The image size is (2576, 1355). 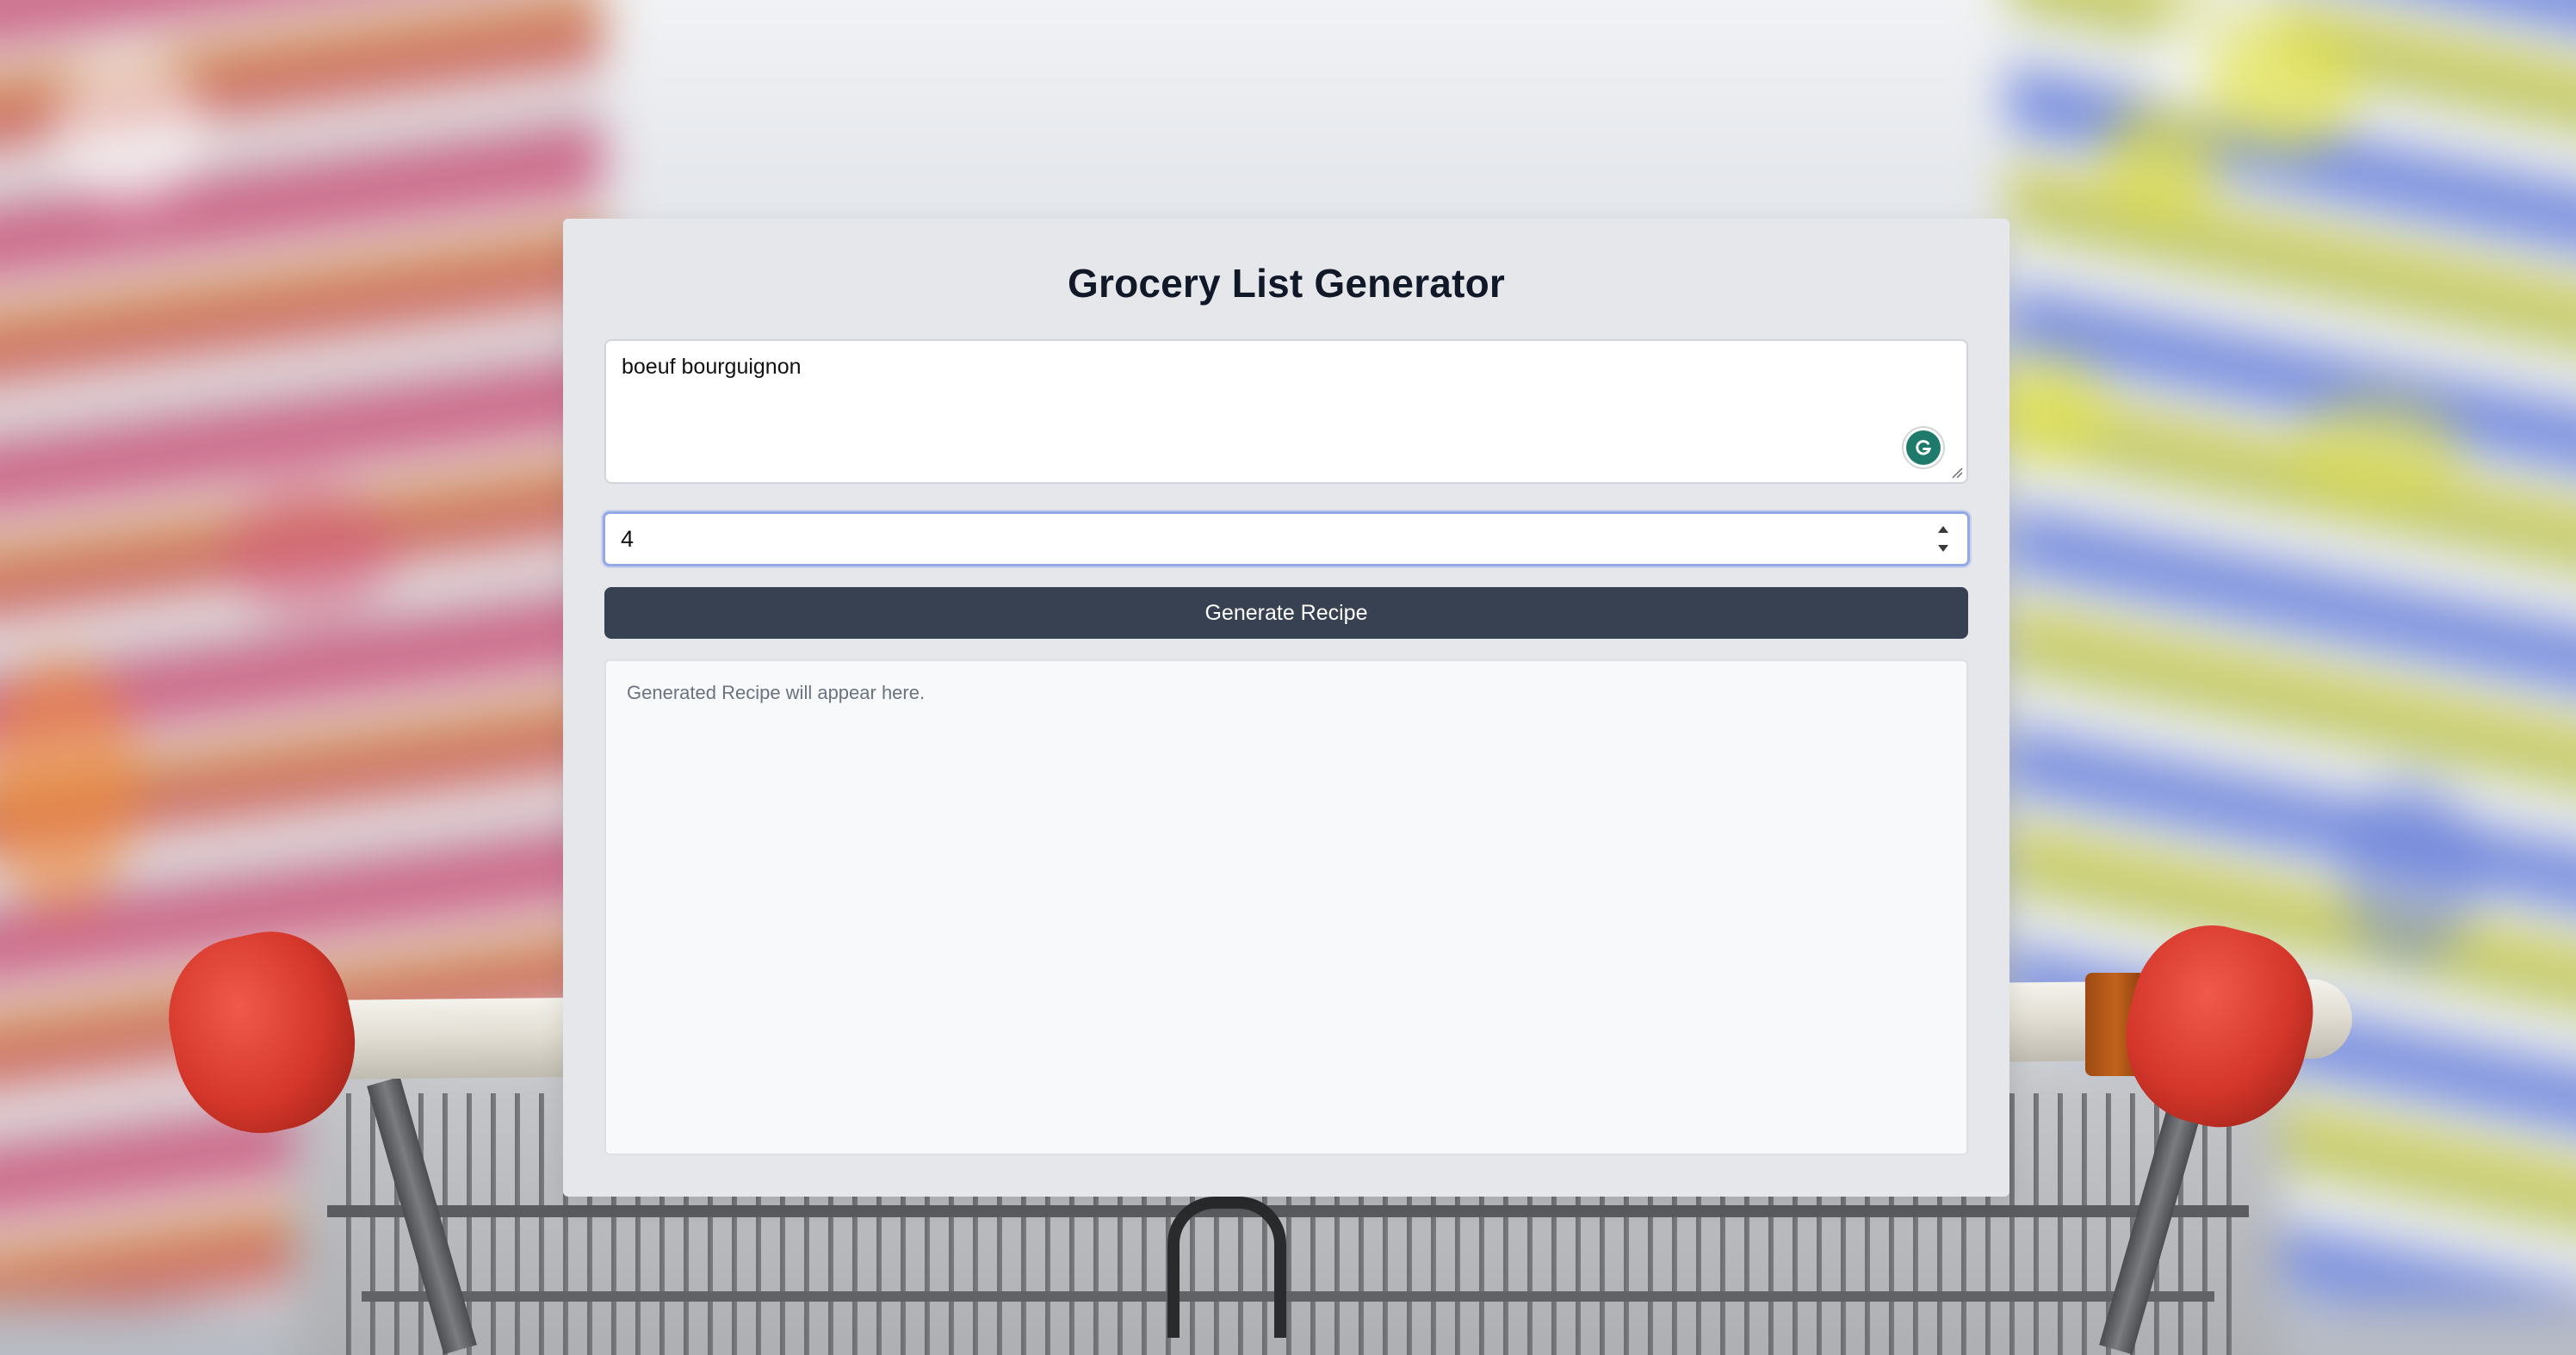 I want to click on aisle-ceiling, so click(x=1296, y=116).